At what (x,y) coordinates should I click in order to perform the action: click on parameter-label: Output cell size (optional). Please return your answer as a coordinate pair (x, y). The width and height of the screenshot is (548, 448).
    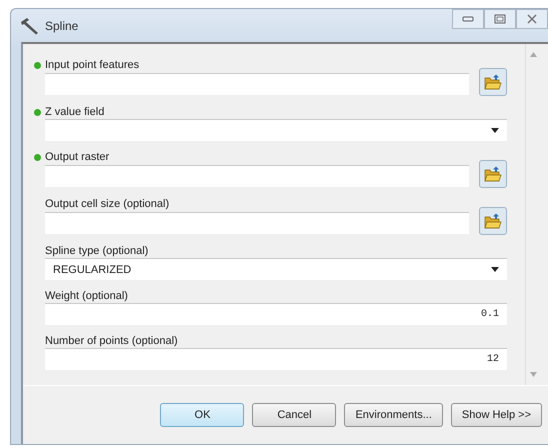
    Looking at the image, I should click on (107, 204).